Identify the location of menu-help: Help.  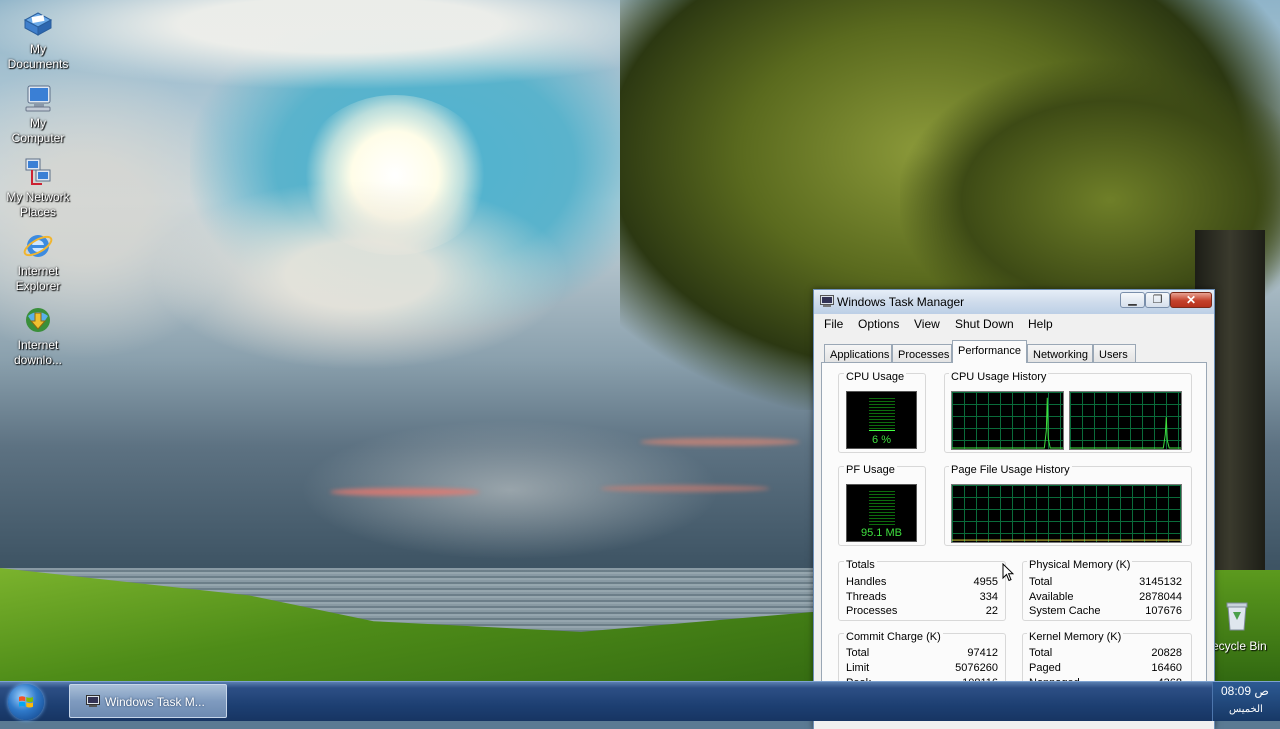
(1040, 324).